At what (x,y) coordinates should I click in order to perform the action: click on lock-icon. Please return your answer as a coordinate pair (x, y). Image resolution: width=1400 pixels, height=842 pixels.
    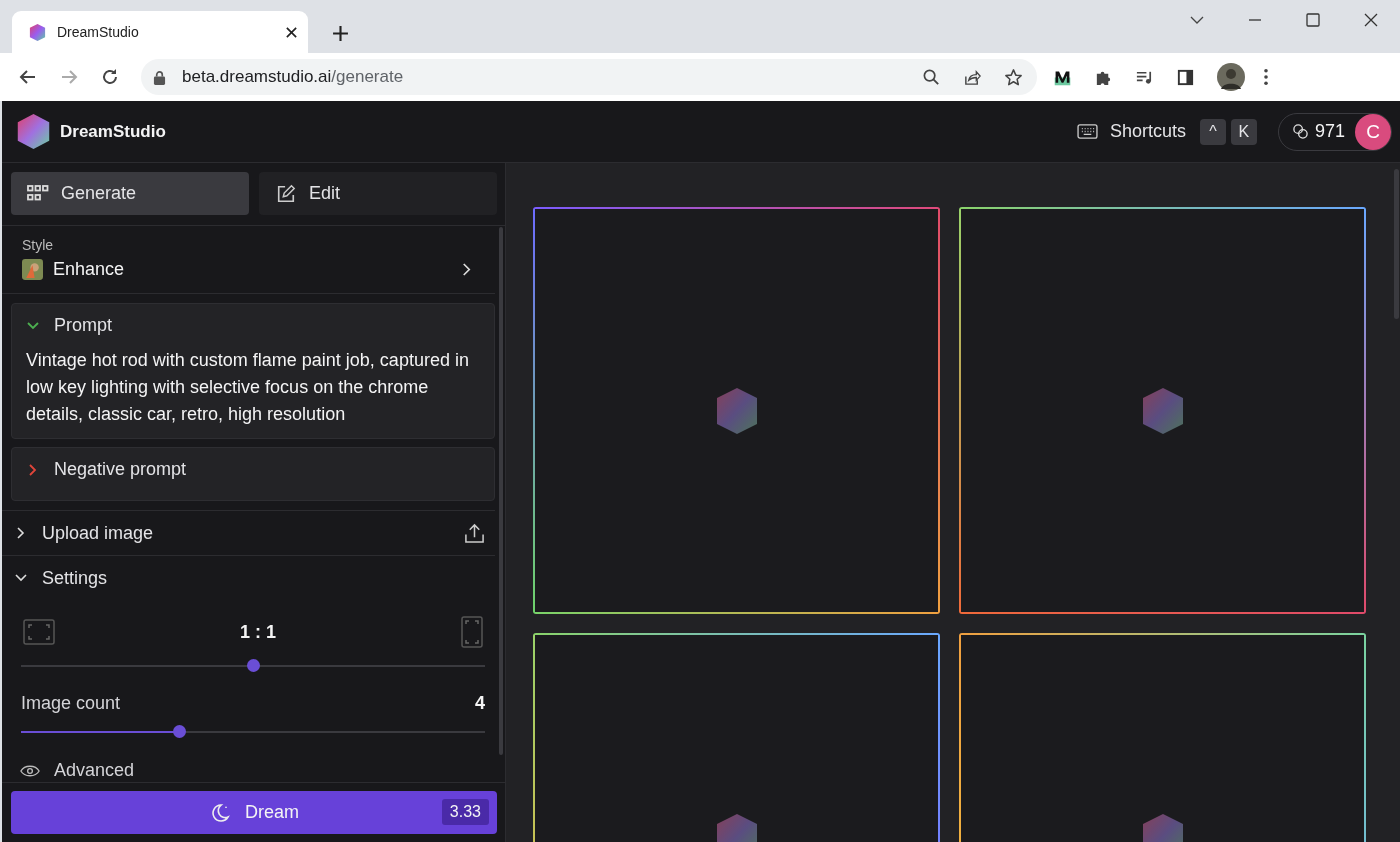
    Looking at the image, I should click on (159, 77).